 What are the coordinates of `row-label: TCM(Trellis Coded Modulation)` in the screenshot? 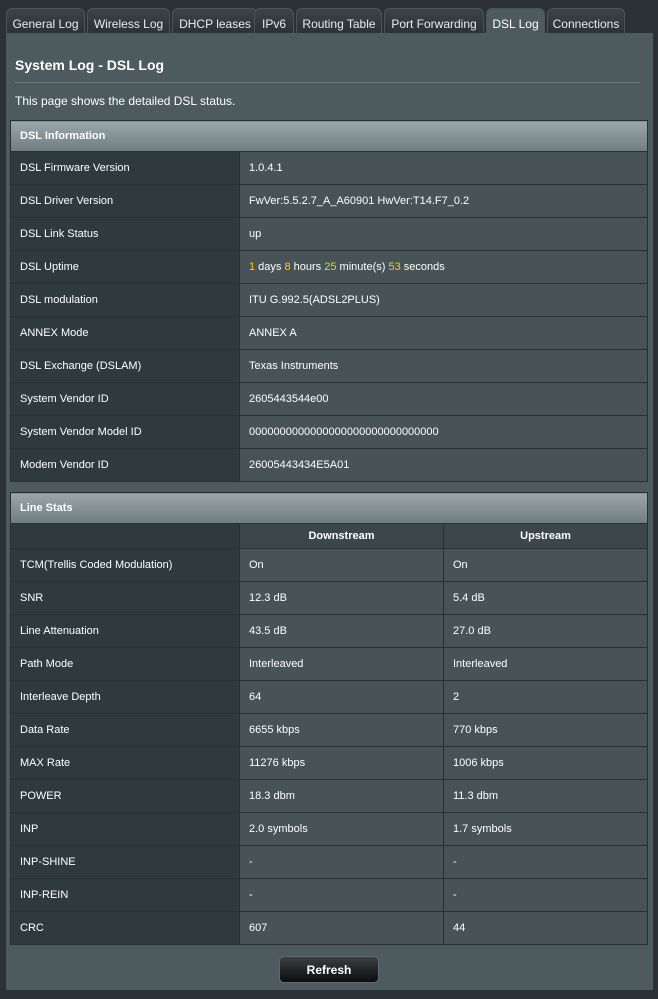 It's located at (125, 565).